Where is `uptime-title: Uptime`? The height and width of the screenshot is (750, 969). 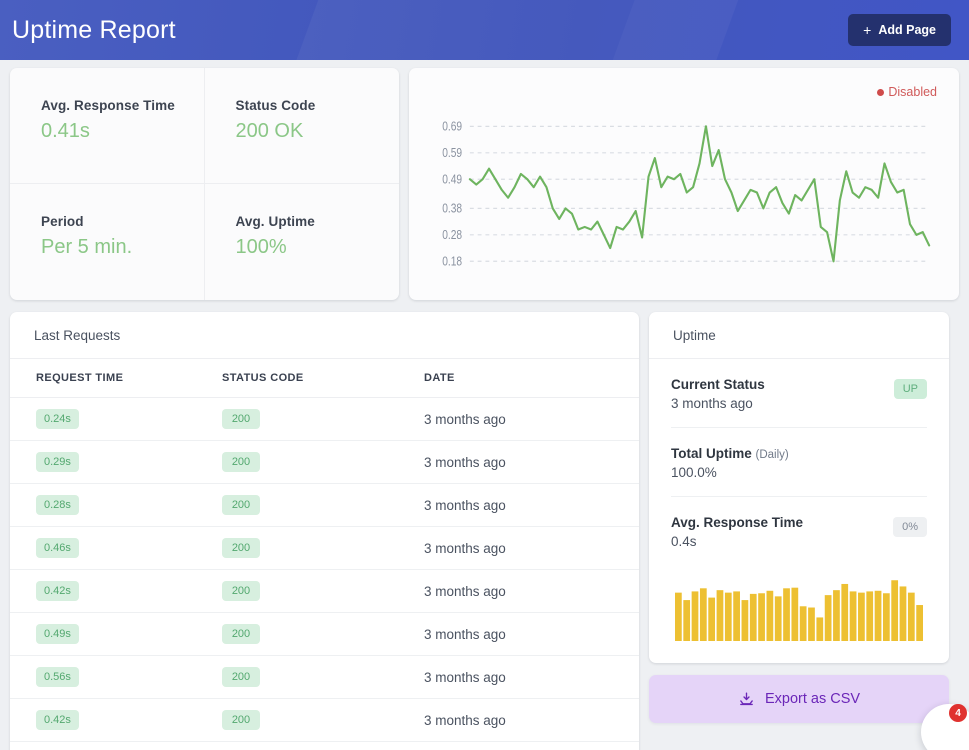 uptime-title: Uptime is located at coordinates (799, 335).